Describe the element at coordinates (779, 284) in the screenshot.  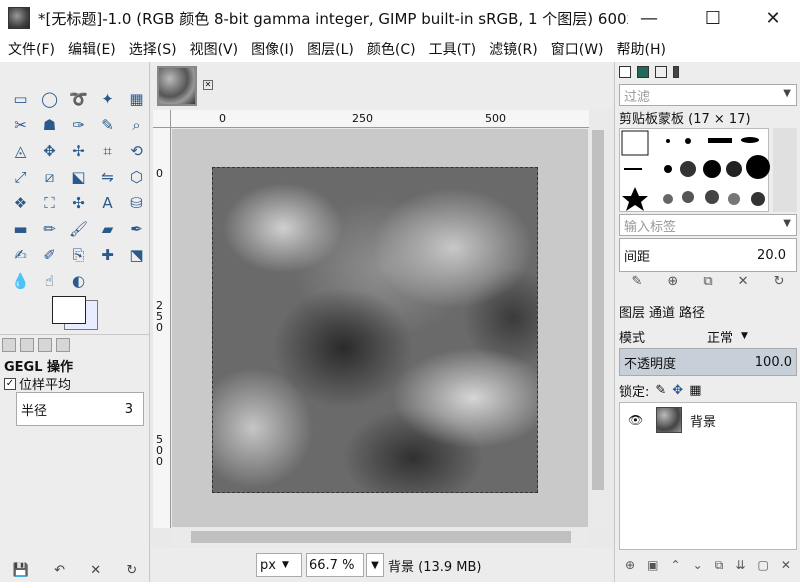
I see `refresh-brushes-icon: ↻` at that location.